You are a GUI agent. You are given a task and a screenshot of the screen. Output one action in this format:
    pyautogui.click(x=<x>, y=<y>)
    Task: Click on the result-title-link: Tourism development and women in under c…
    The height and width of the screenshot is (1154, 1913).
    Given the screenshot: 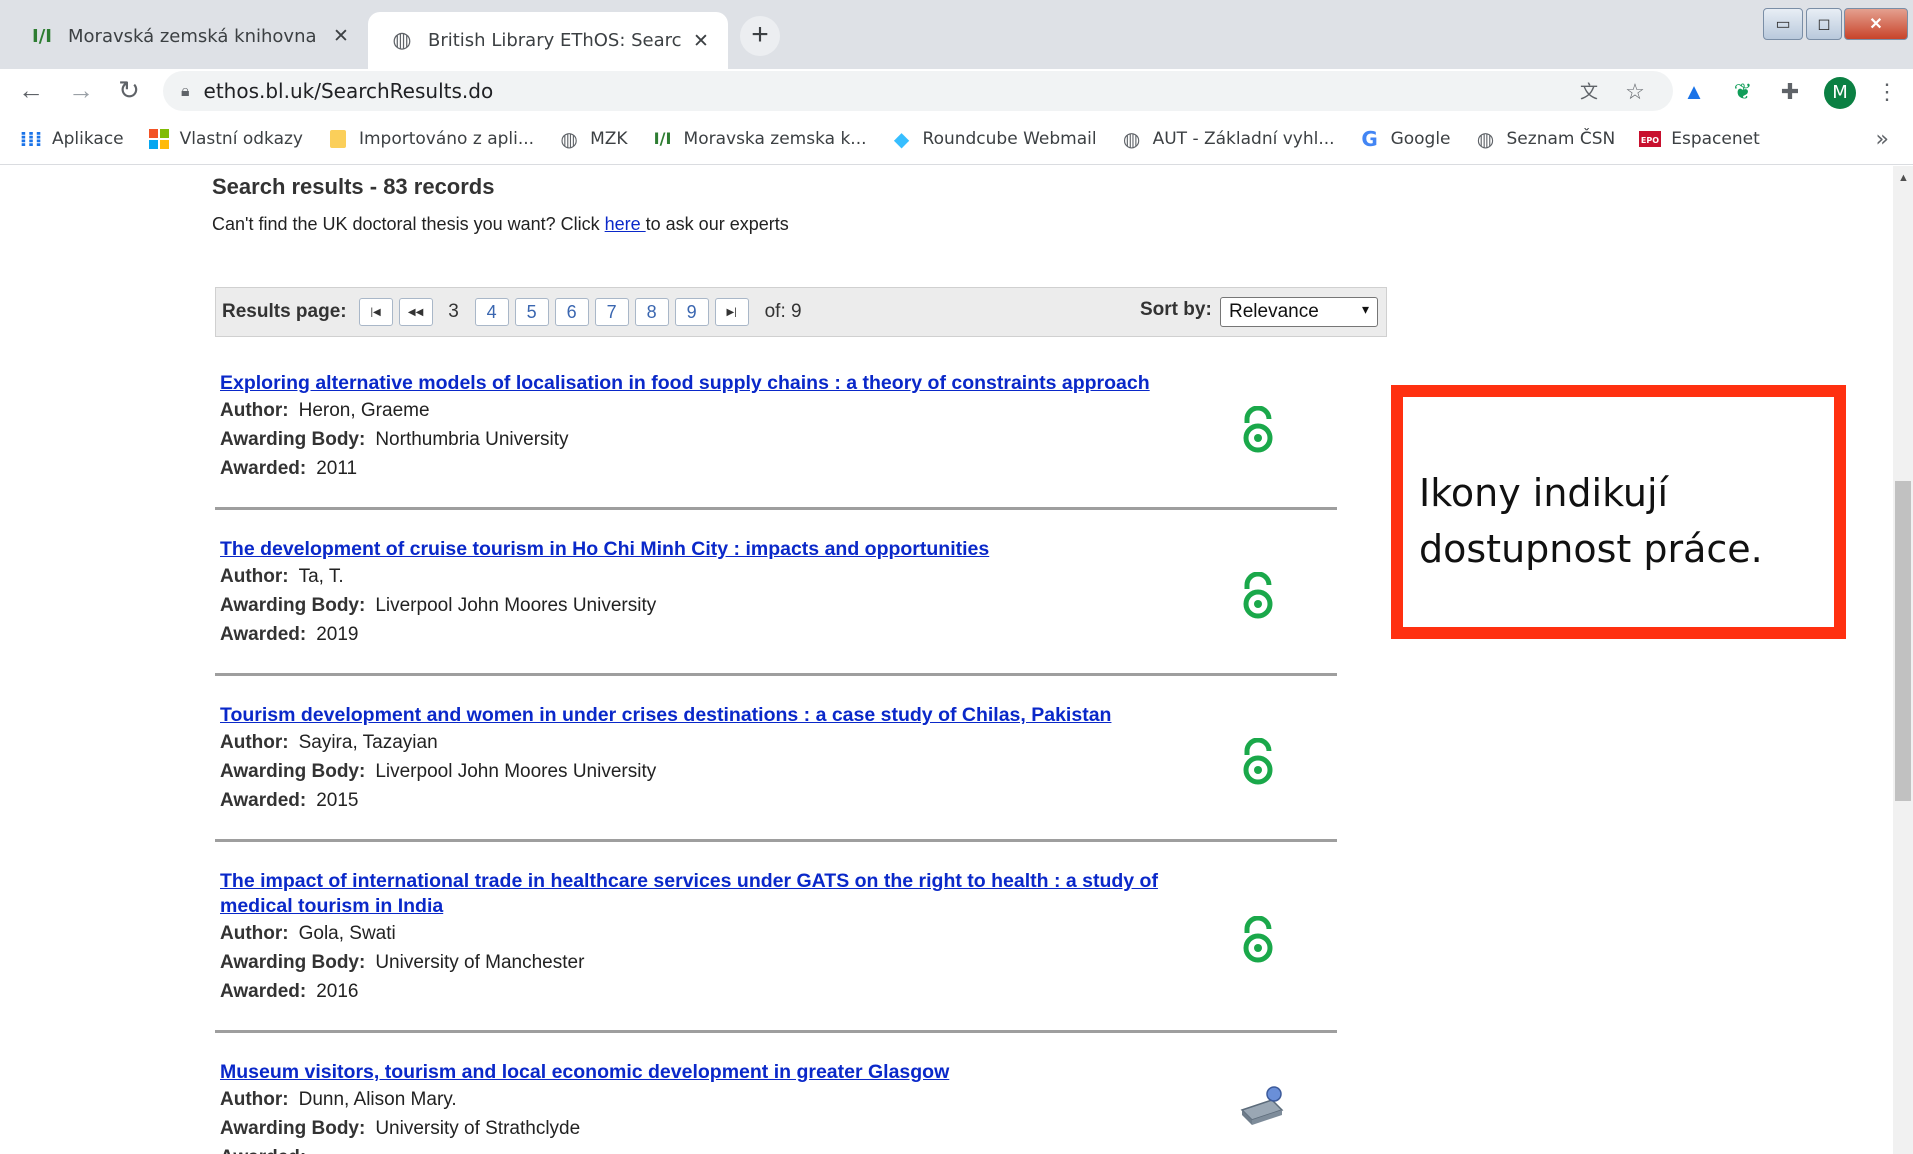 What is the action you would take?
    pyautogui.click(x=720, y=715)
    